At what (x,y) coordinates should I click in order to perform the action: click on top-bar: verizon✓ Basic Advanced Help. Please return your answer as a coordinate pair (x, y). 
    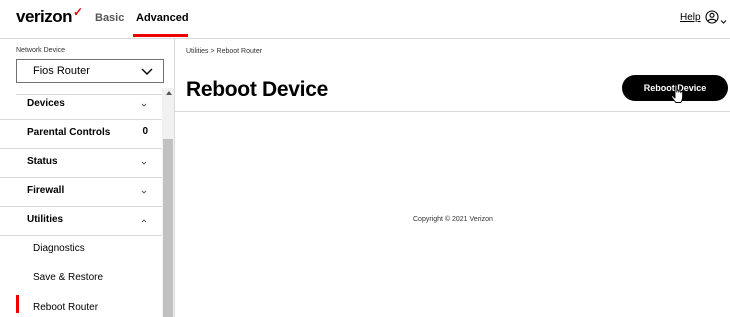
    Looking at the image, I should click on (365, 19).